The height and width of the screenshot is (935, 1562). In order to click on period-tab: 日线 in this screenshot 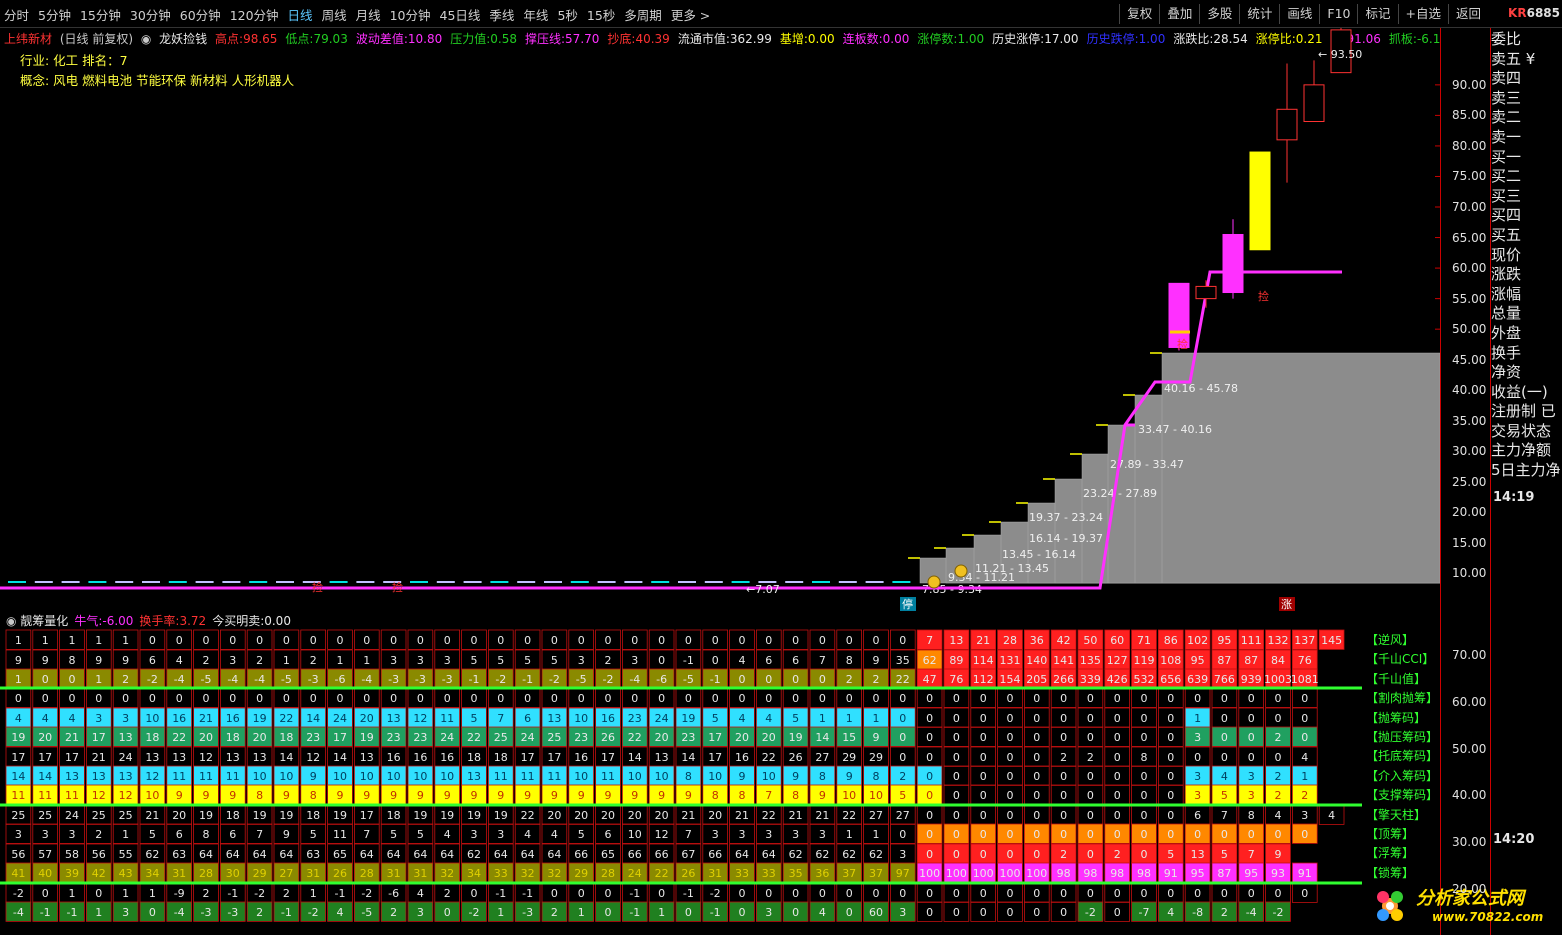, I will do `click(300, 14)`.